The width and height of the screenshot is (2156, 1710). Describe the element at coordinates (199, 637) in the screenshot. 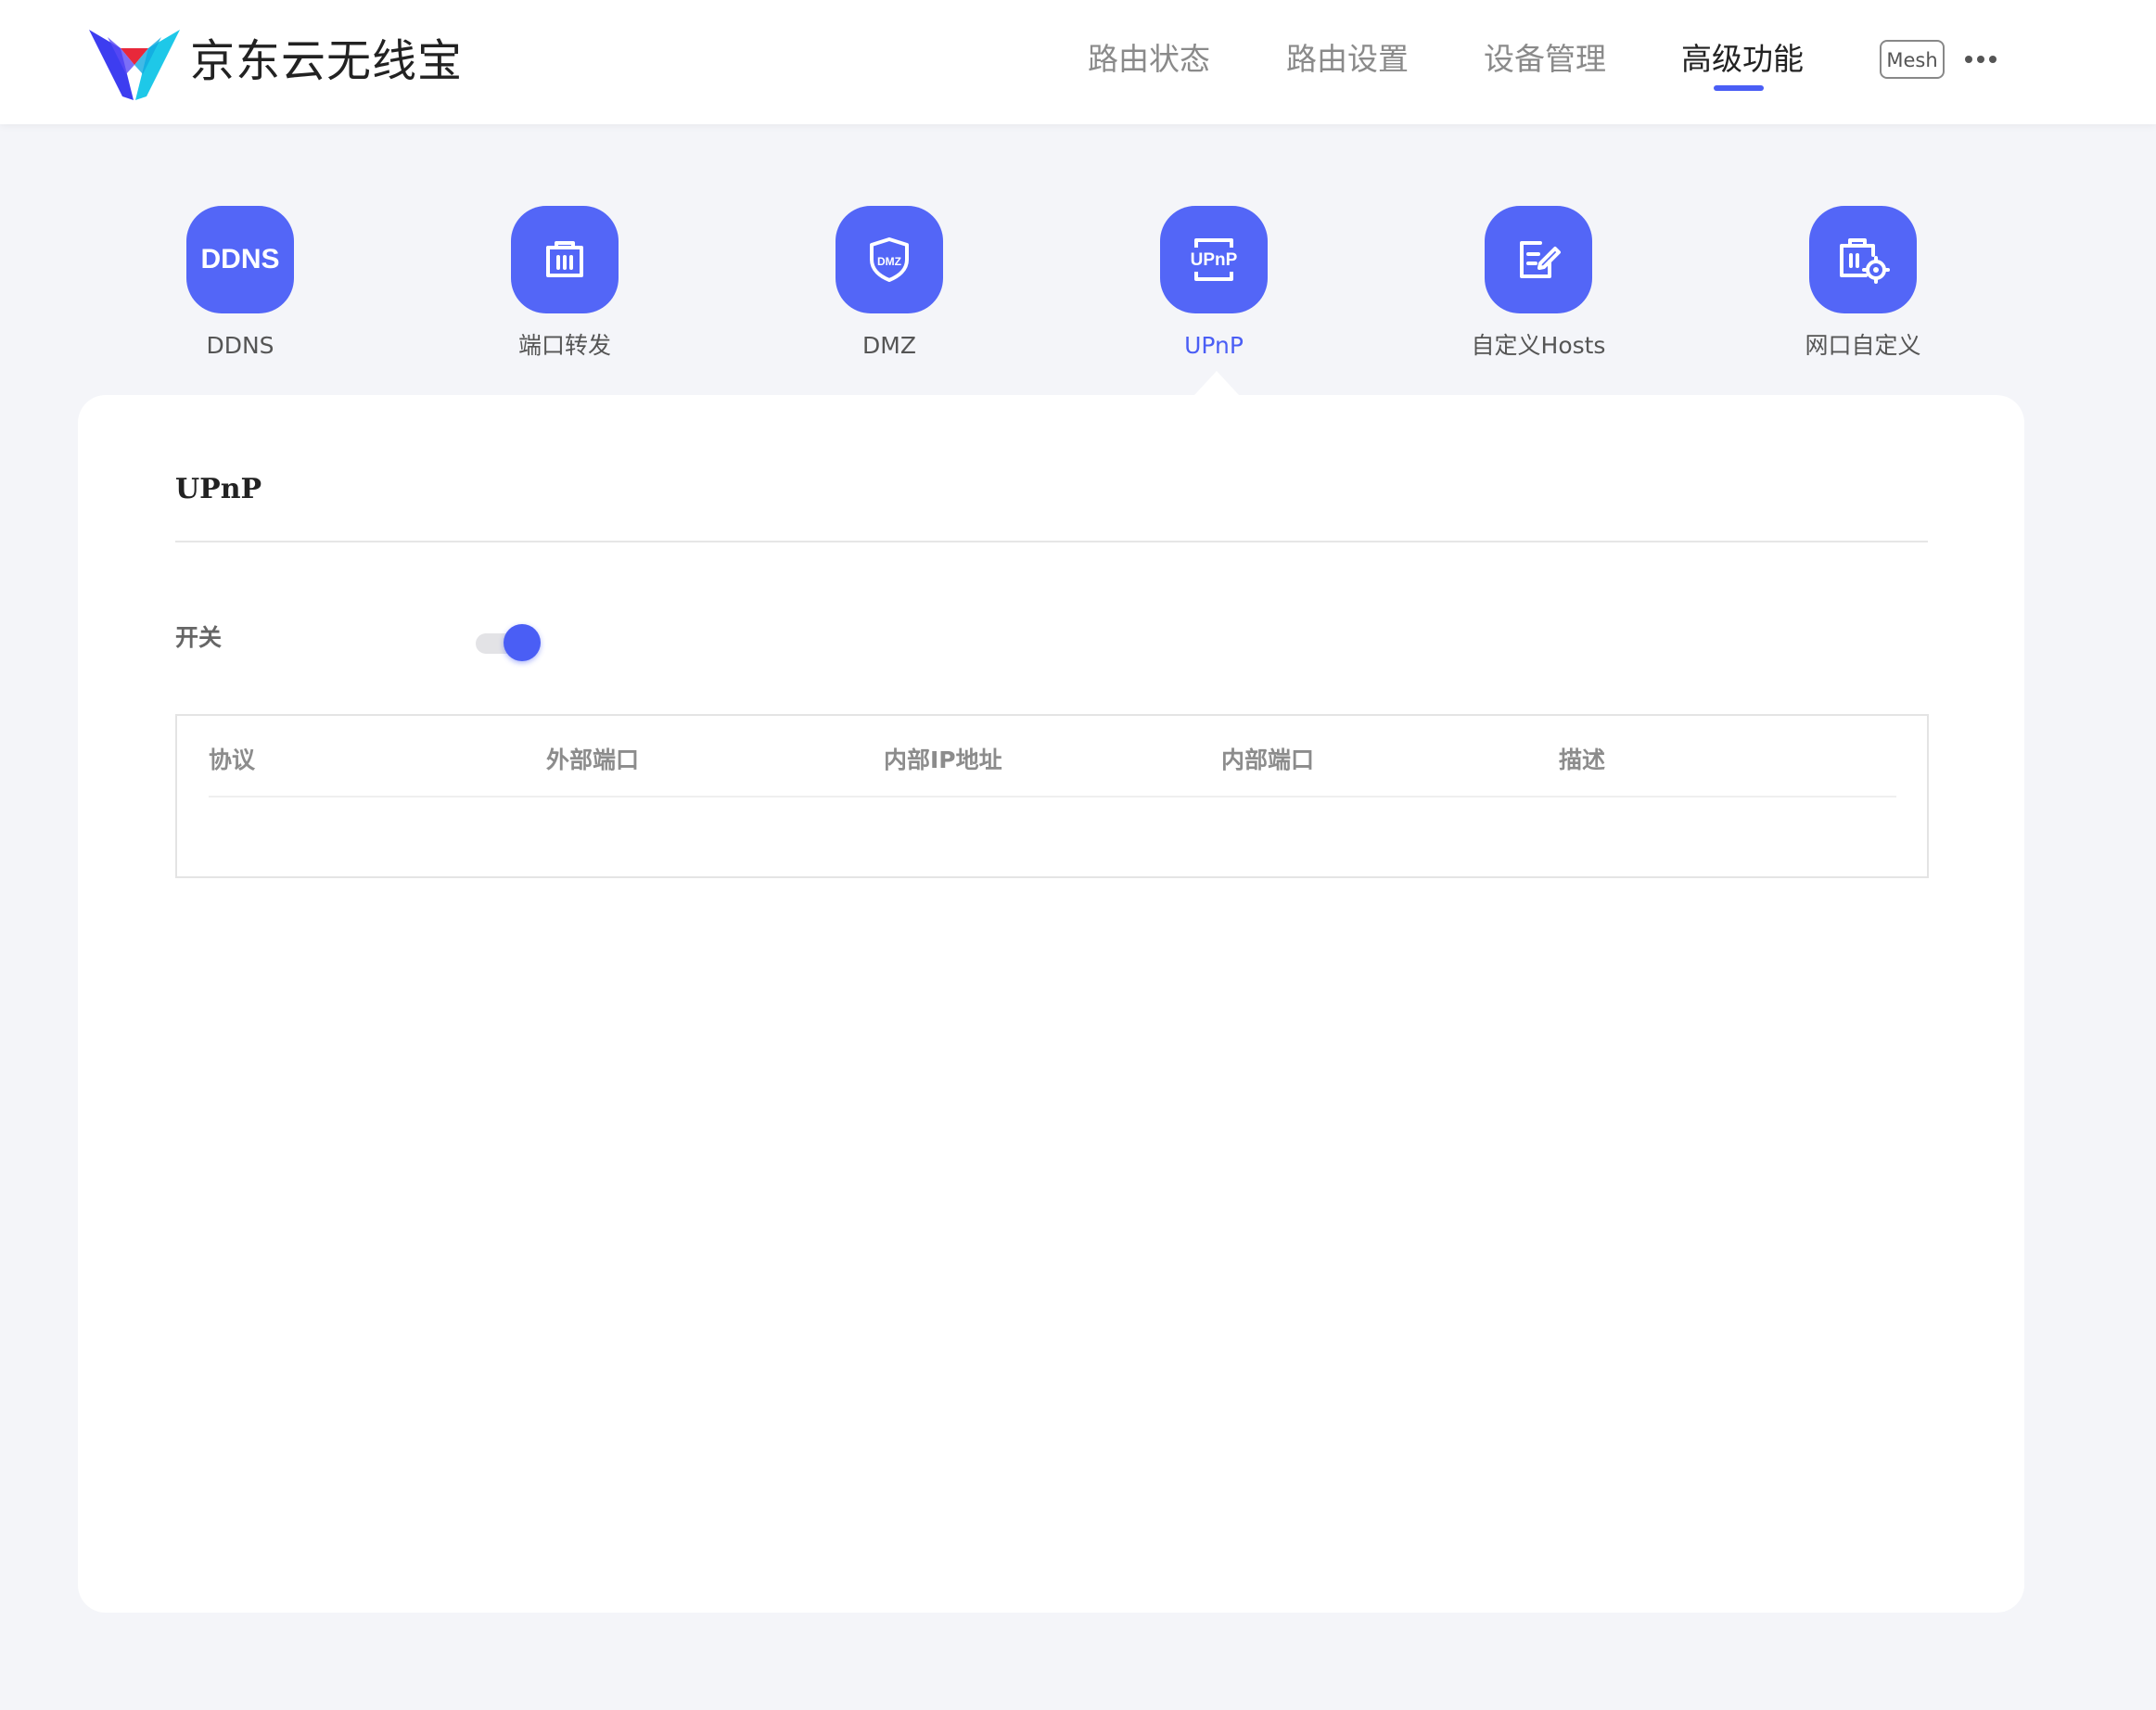

I see `switch-label: 开关` at that location.